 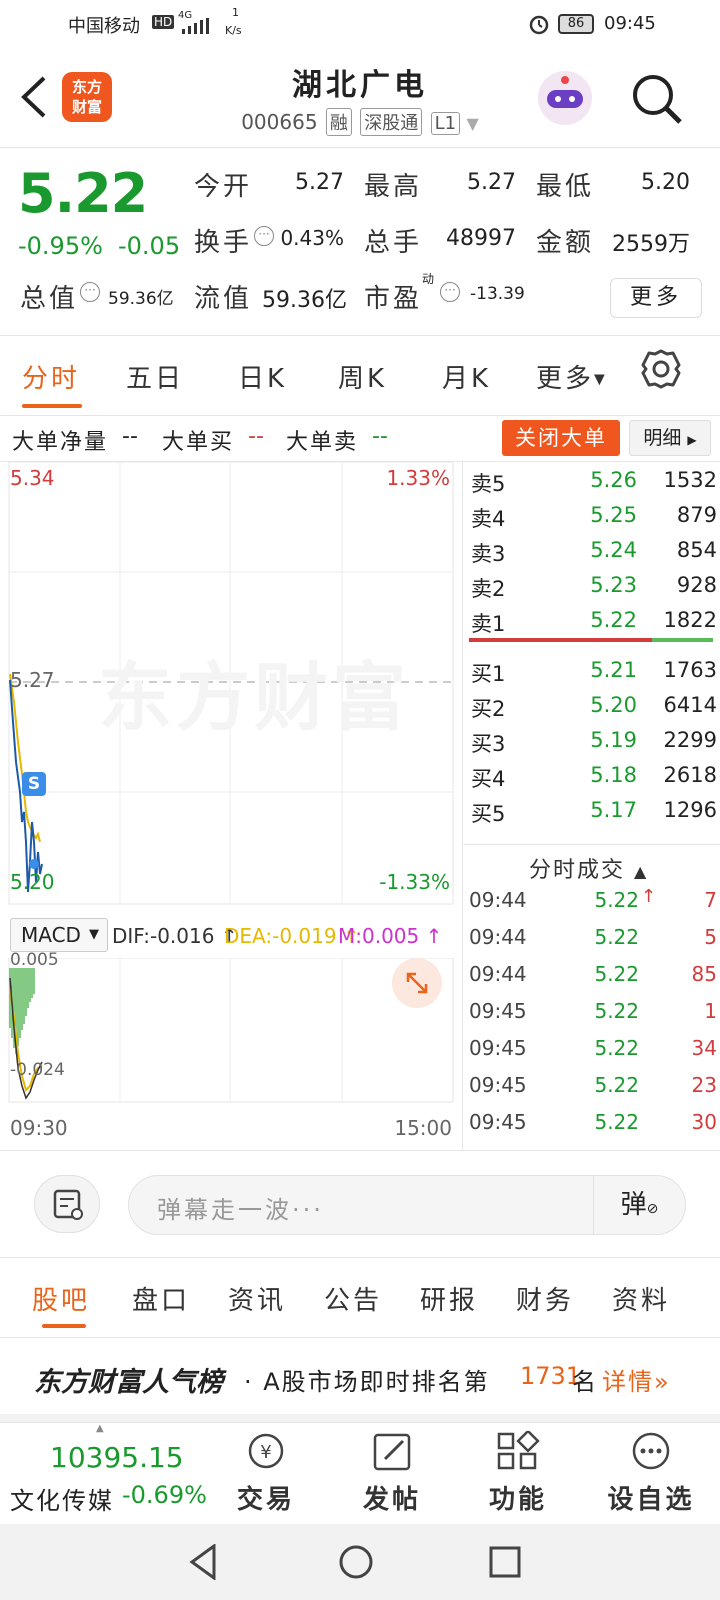 I want to click on tab-profile: 资料, so click(x=641, y=1298).